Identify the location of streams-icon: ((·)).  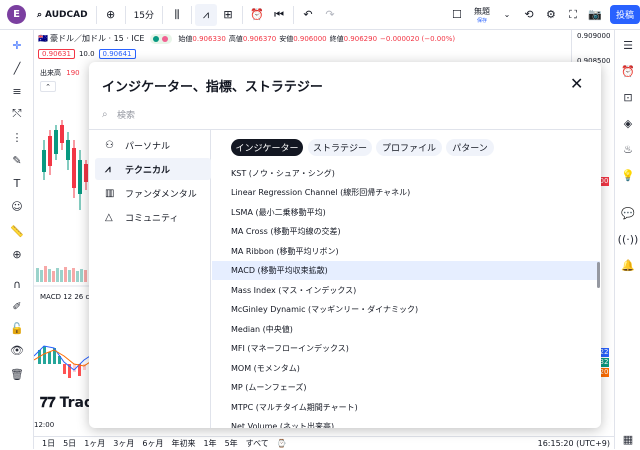
(628, 239).